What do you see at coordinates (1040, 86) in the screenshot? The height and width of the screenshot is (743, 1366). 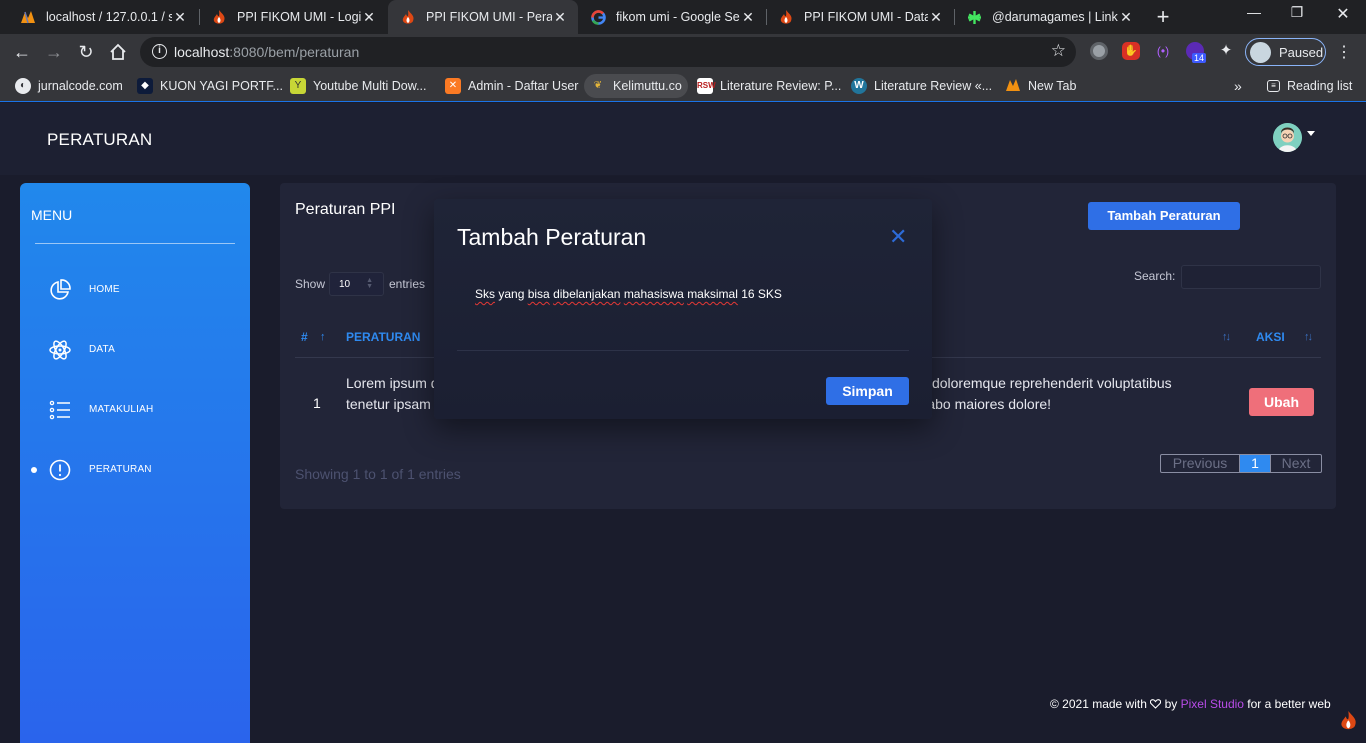 I see `bookmark-item: New Tab` at bounding box center [1040, 86].